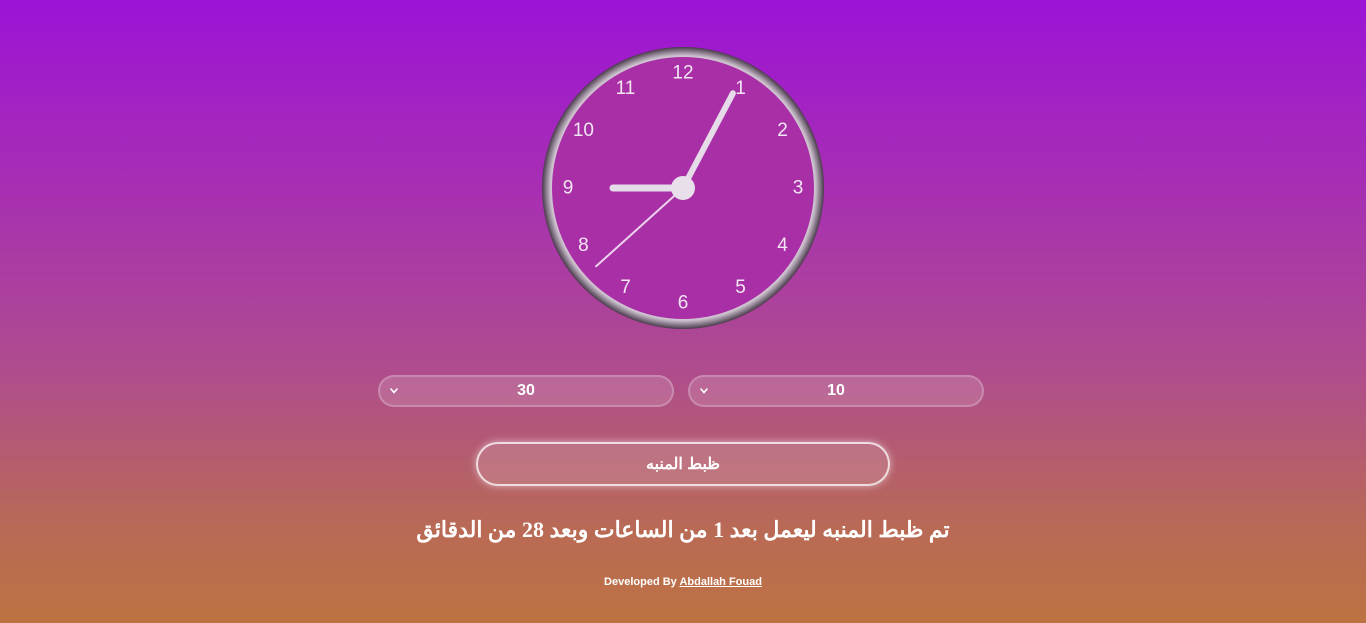  I want to click on clock-number-3: 3, so click(798, 188).